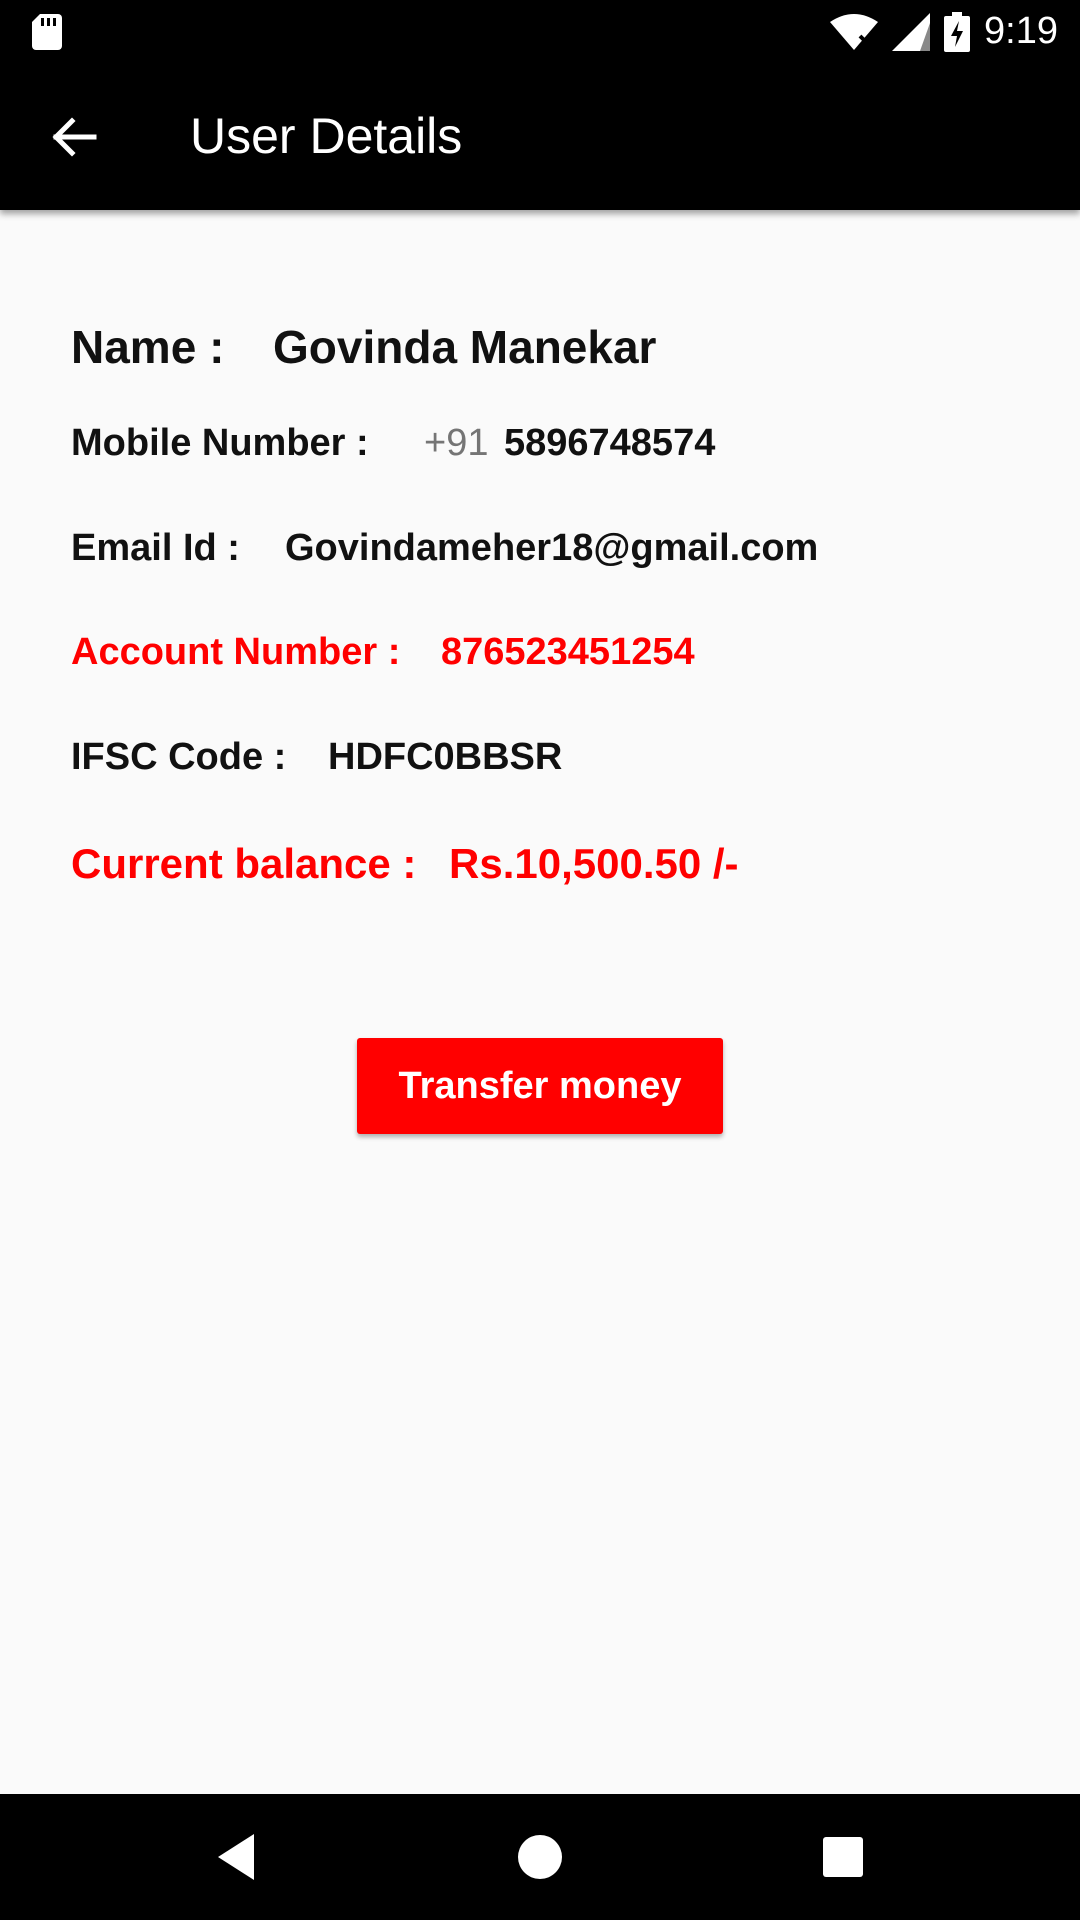 This screenshot has width=1080, height=1920. I want to click on battery-charging-icon, so click(957, 31).